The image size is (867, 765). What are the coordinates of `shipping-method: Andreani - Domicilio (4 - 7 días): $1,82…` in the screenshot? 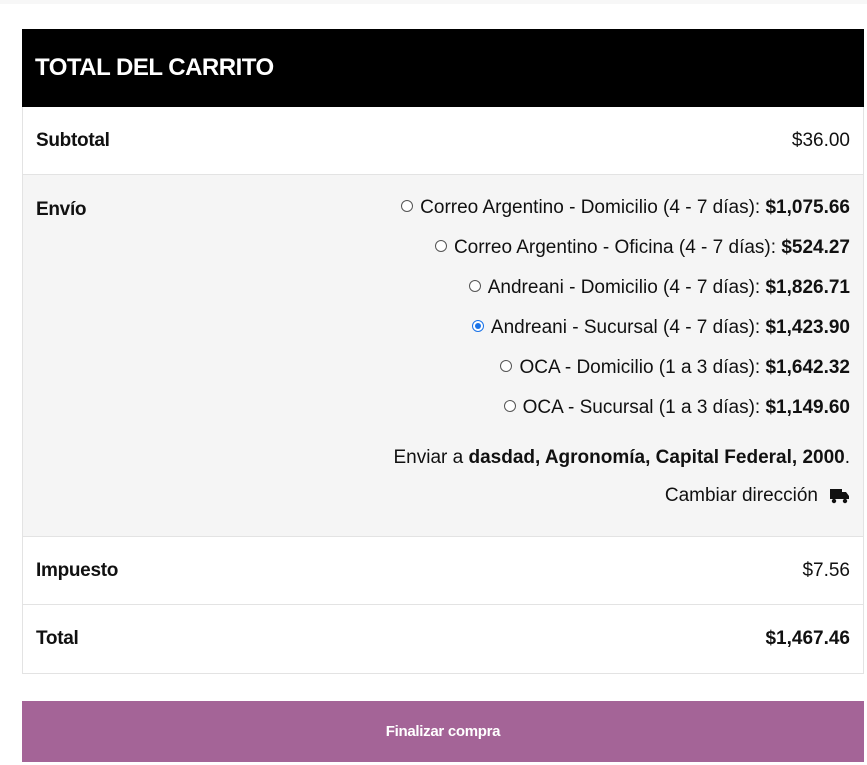 It's located at (621, 297).